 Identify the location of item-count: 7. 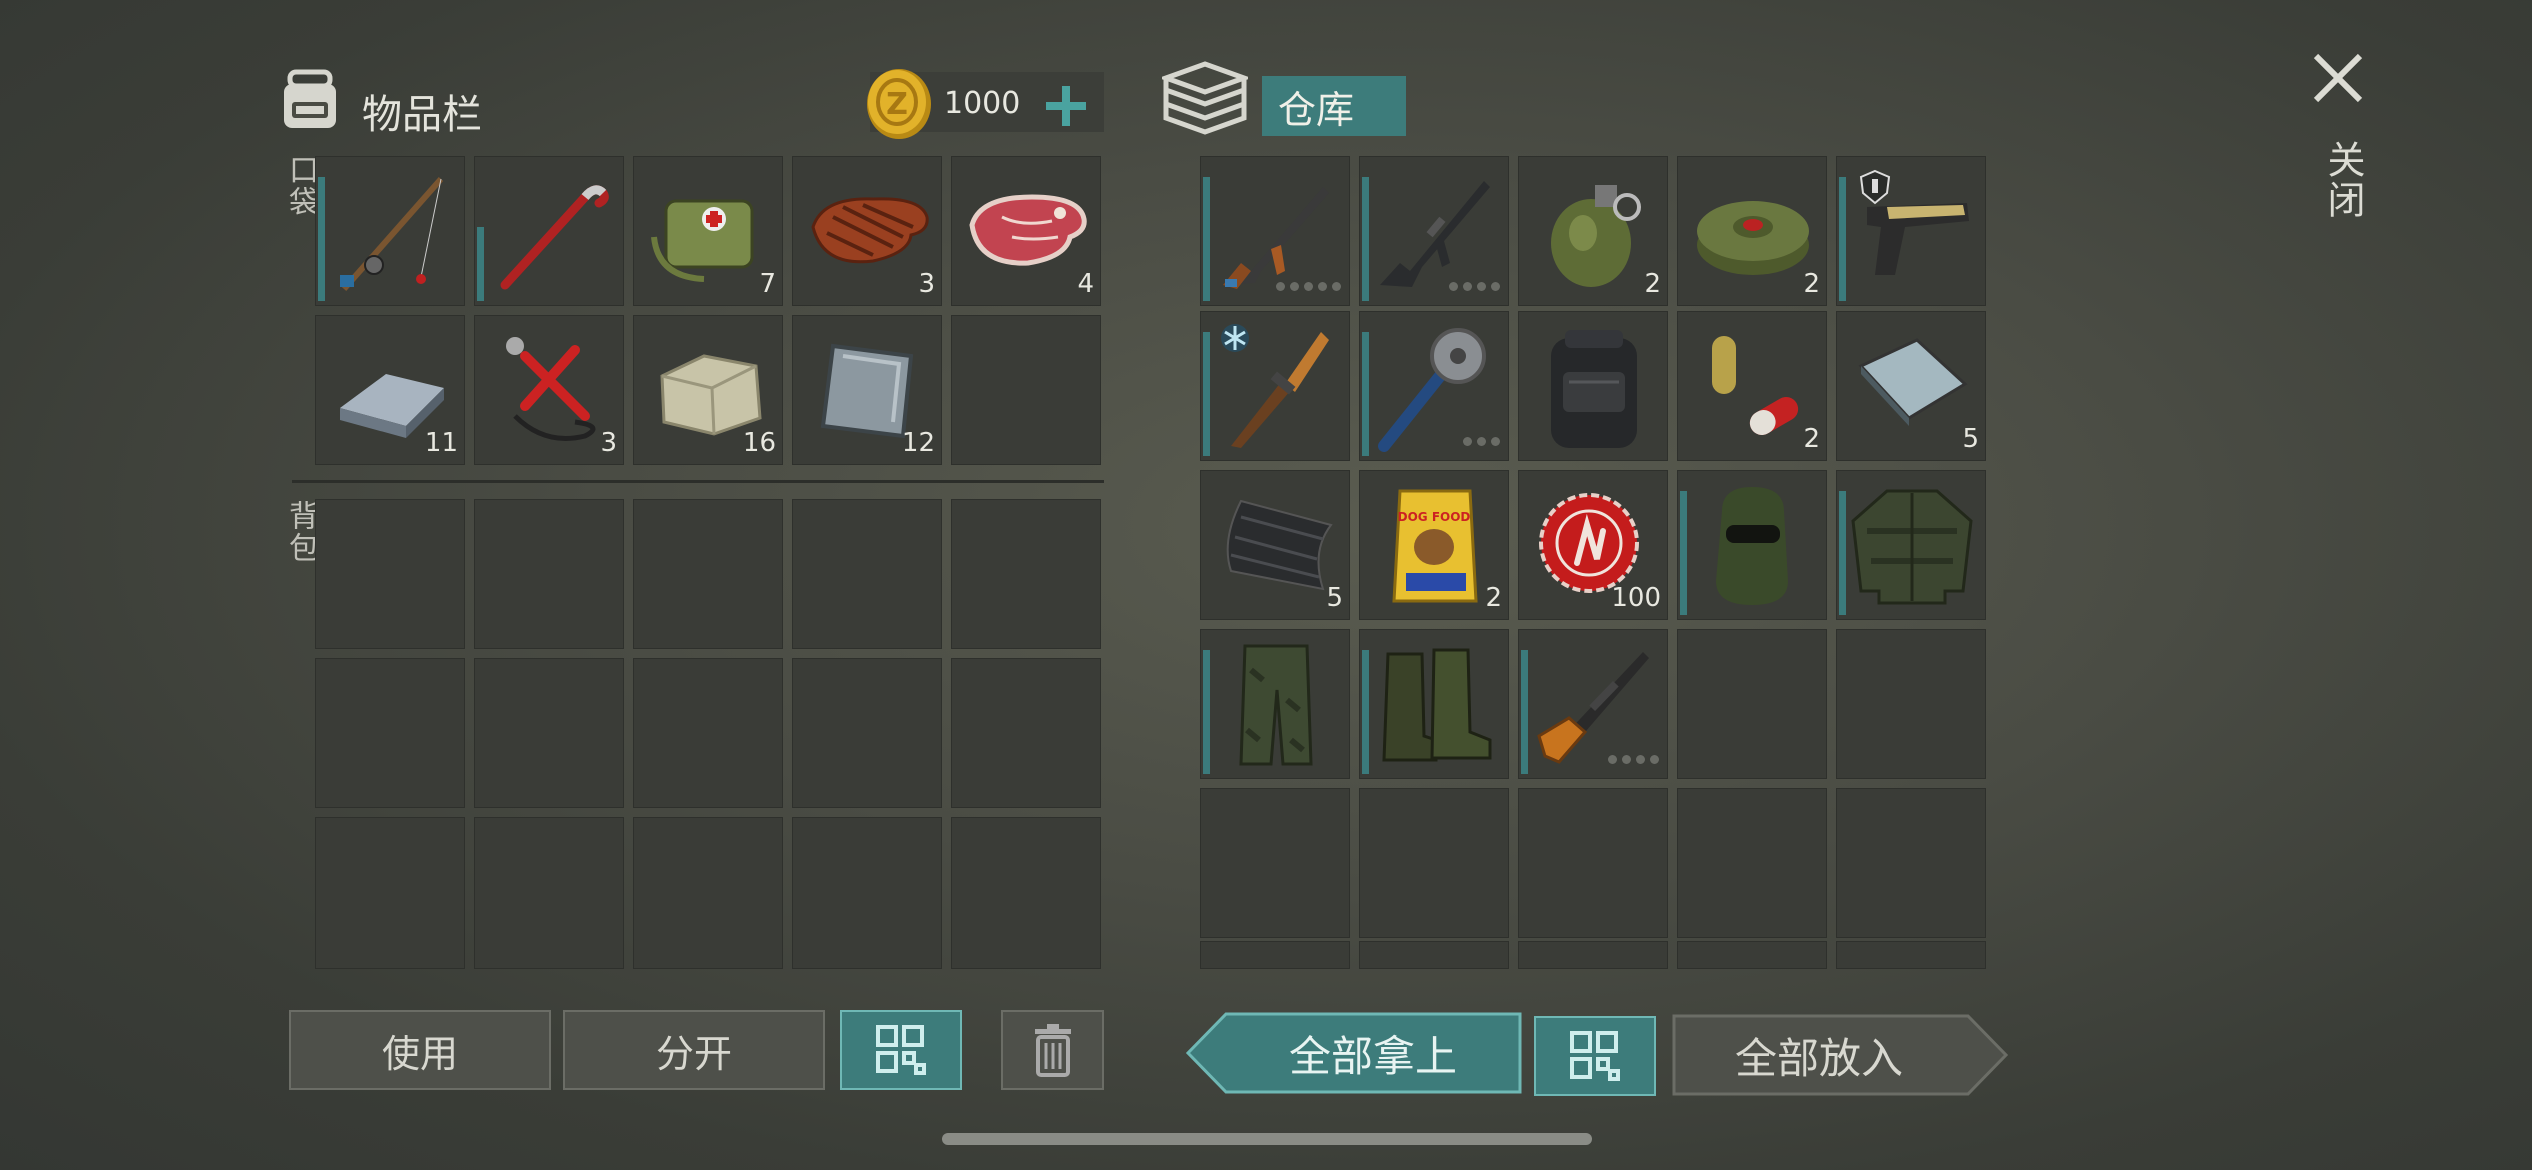
(767, 284).